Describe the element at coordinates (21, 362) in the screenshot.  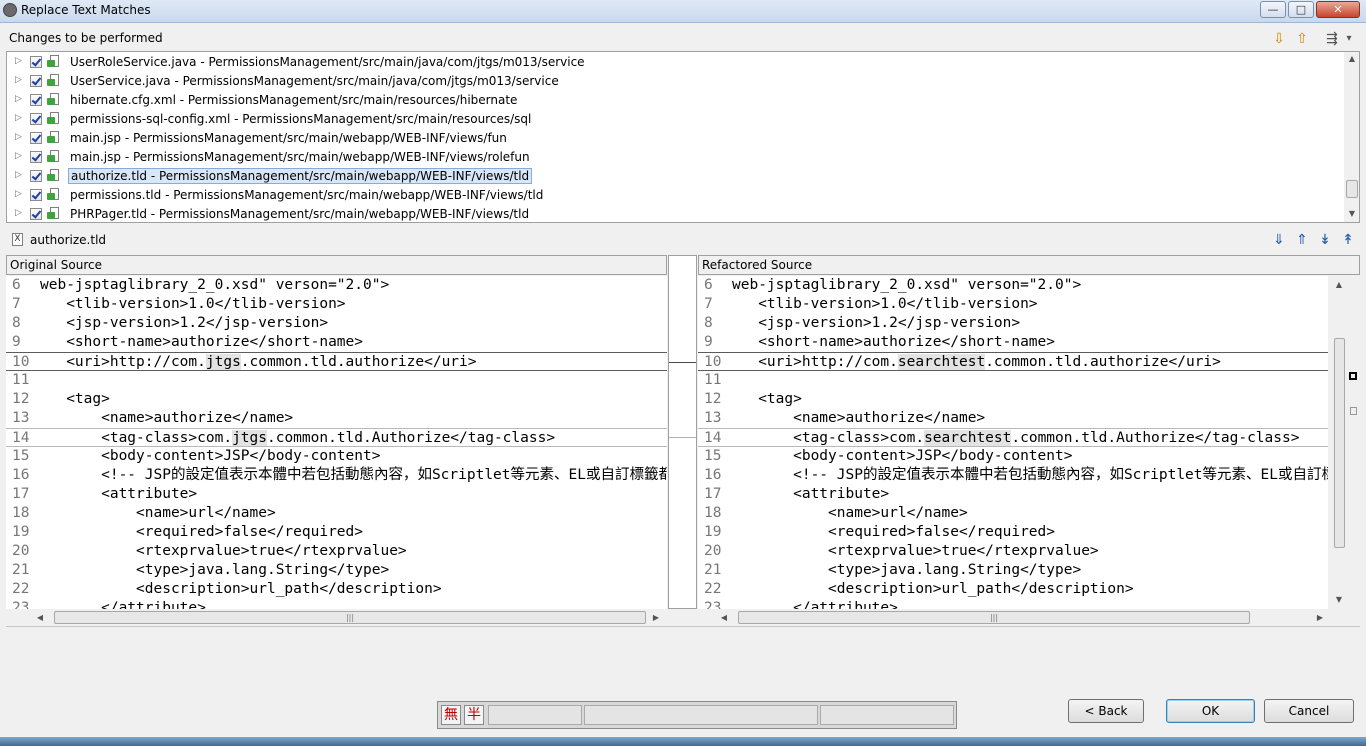
I see `line-number: 10` at that location.